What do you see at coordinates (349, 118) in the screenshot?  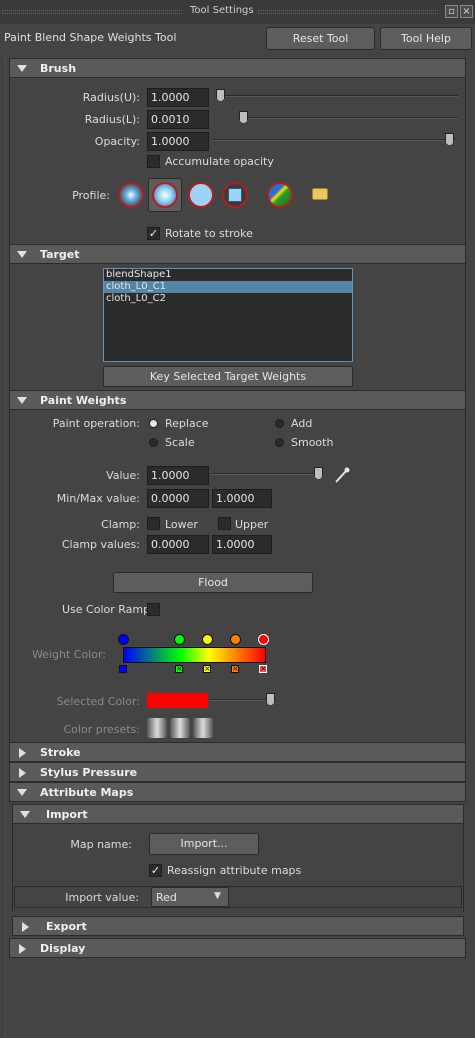 I see `radius-l-slider` at bounding box center [349, 118].